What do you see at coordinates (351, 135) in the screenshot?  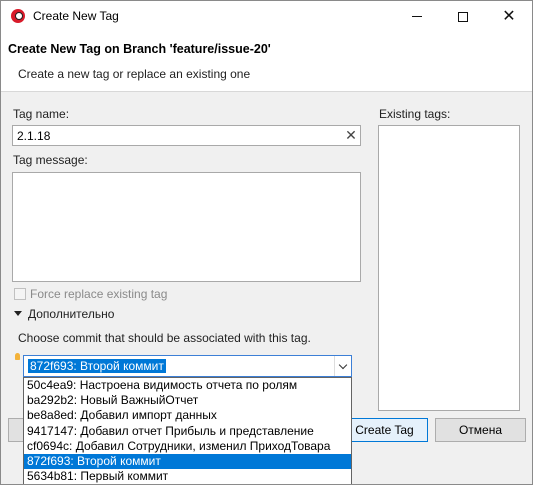 I see `clear-icon: ✕` at bounding box center [351, 135].